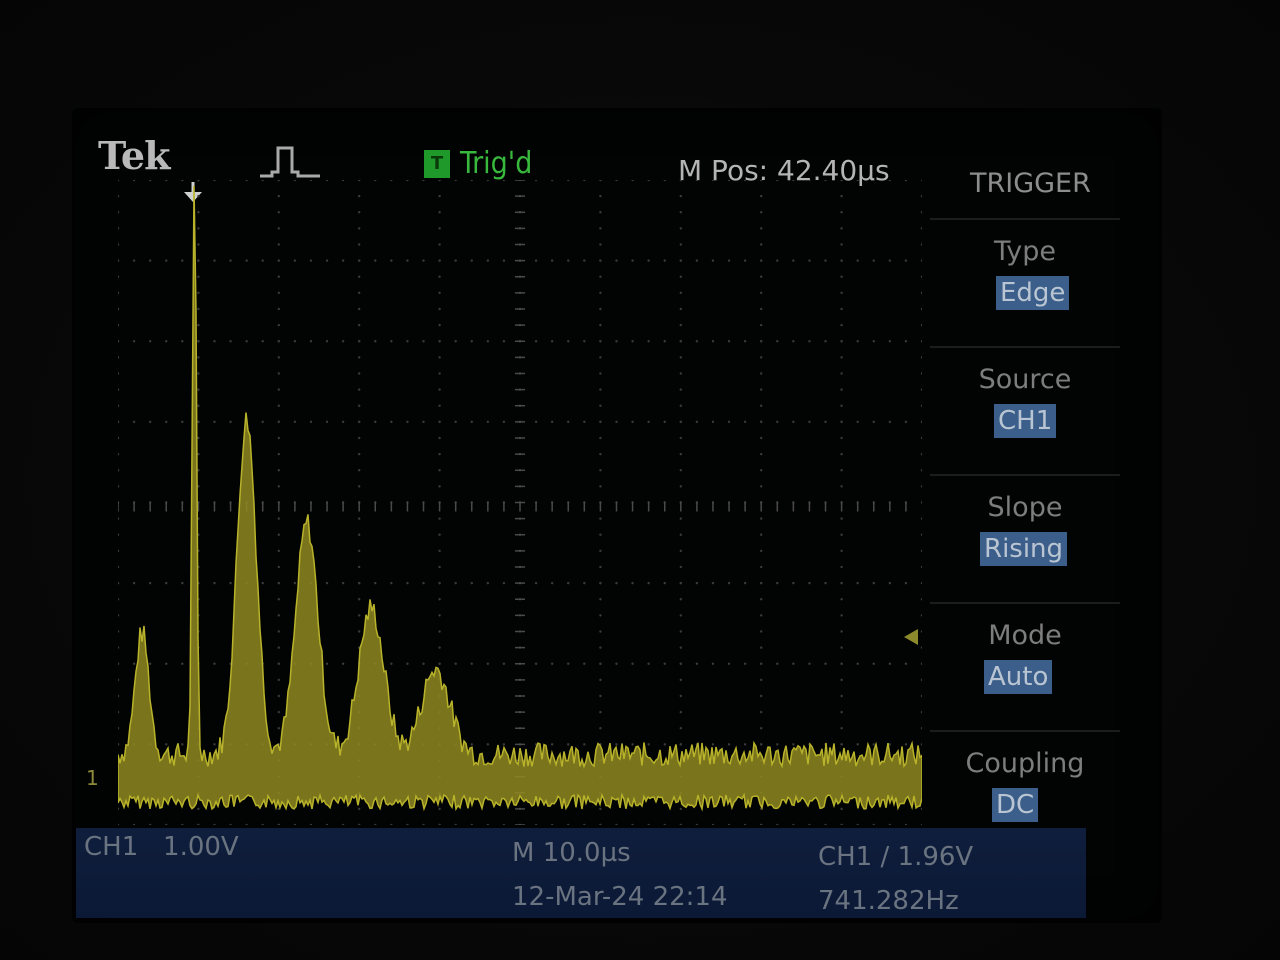 This screenshot has height=960, width=1280. What do you see at coordinates (1025, 535) in the screenshot?
I see `menu-item-slope: Slope Rising` at bounding box center [1025, 535].